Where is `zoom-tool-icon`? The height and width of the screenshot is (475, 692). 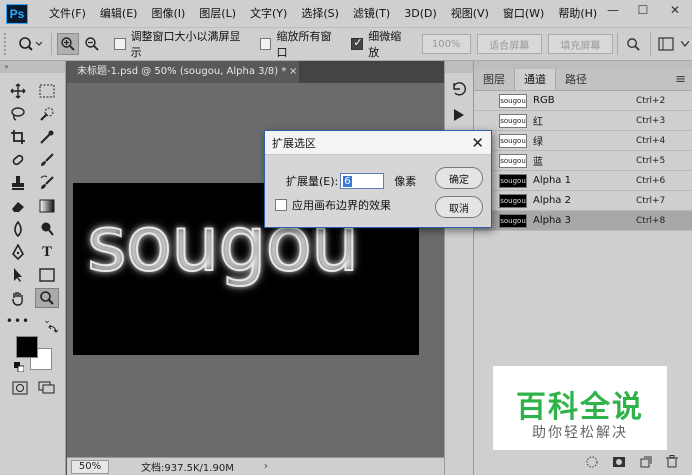 zoom-tool-icon is located at coordinates (47, 298).